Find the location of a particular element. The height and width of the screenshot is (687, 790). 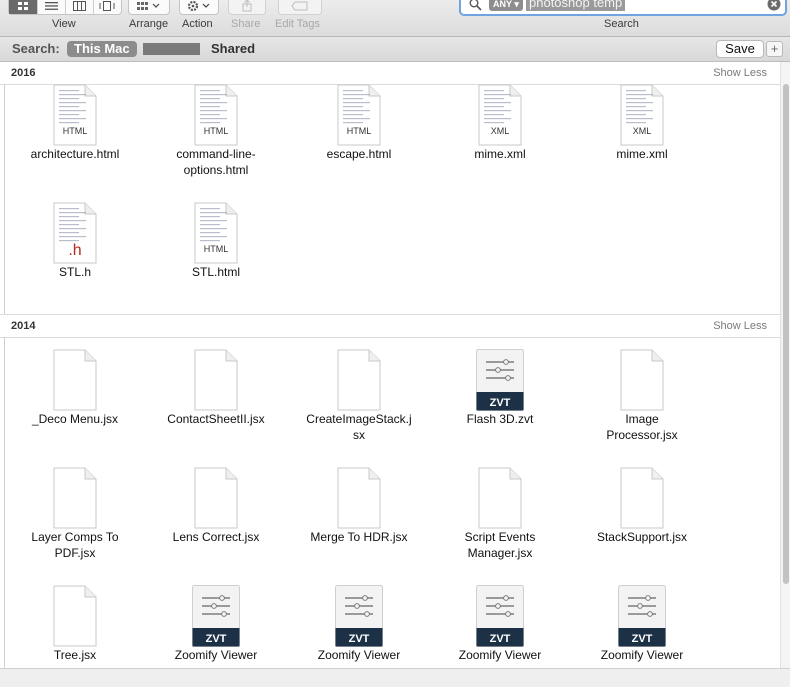

scrollbar-thumb is located at coordinates (786, 334).